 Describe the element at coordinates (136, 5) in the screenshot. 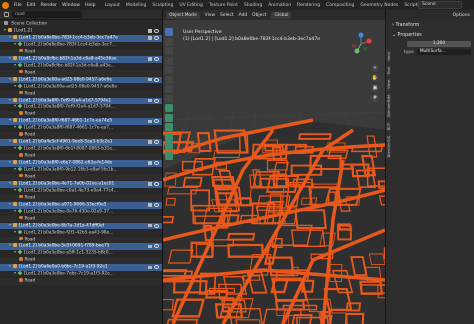

I see `tab-modeling: Modeling` at that location.